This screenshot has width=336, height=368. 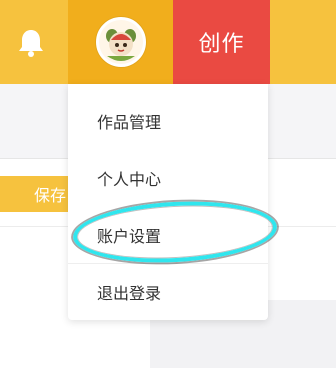 I want to click on menu-item-label: 退出登录, so click(x=129, y=293).